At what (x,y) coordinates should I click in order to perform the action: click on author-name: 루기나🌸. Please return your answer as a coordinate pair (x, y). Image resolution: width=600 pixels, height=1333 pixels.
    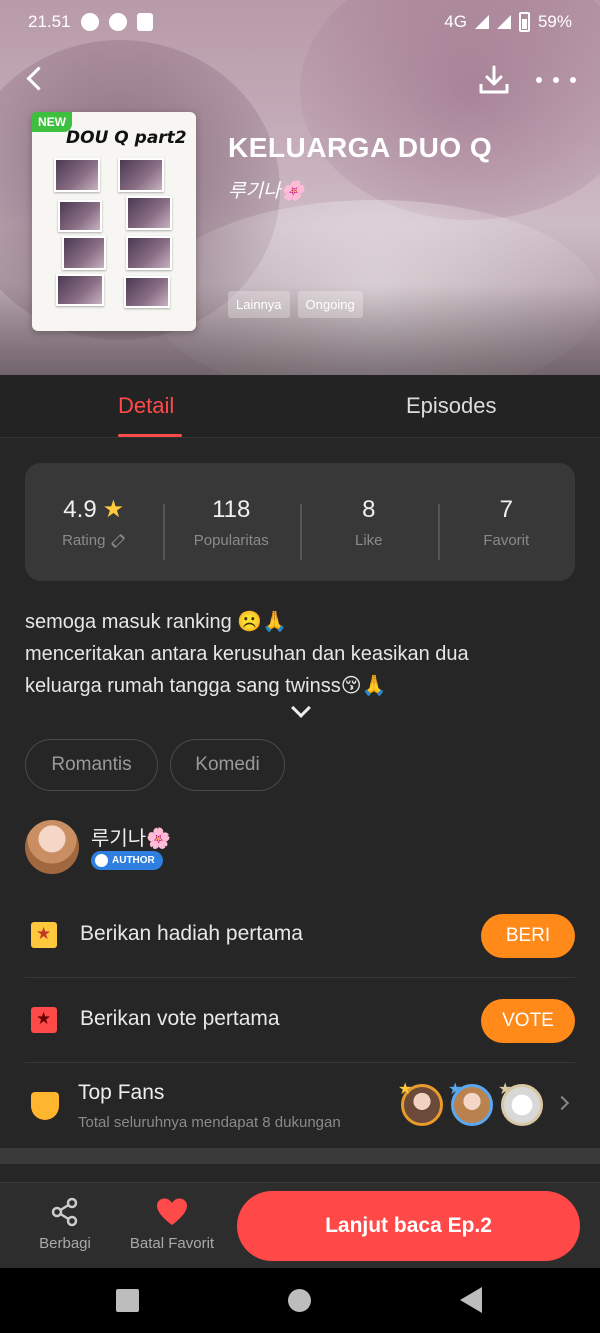
    Looking at the image, I should click on (131, 836).